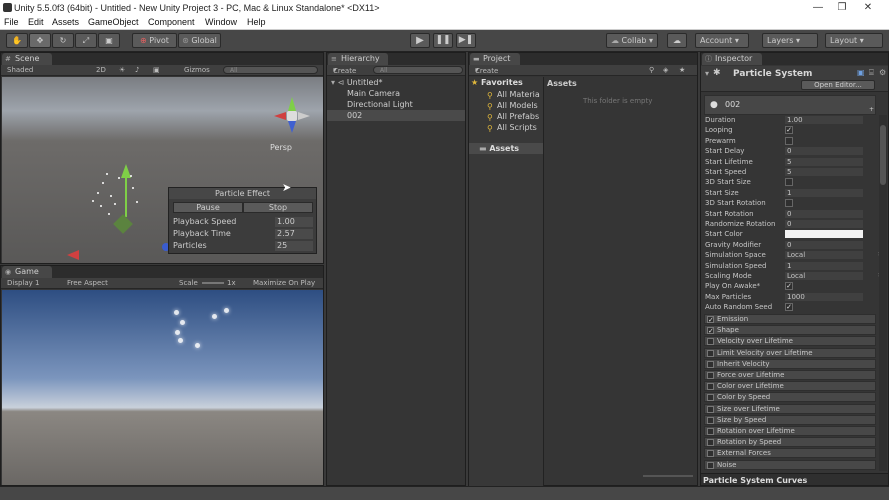 The height and width of the screenshot is (500, 889). What do you see at coordinates (213, 283) in the screenshot?
I see `scale-slider` at bounding box center [213, 283].